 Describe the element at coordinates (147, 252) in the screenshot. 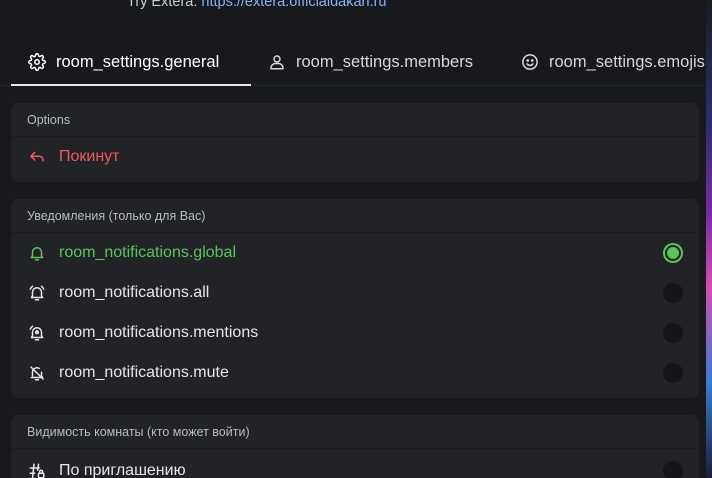

I see `notification-option-global-label: room_notifications.global` at that location.